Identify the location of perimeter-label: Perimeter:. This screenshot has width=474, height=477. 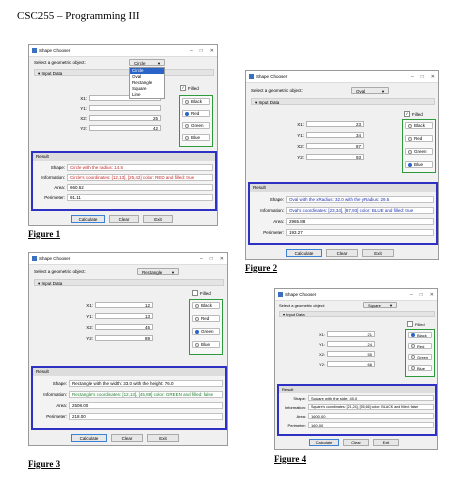
(273, 232).